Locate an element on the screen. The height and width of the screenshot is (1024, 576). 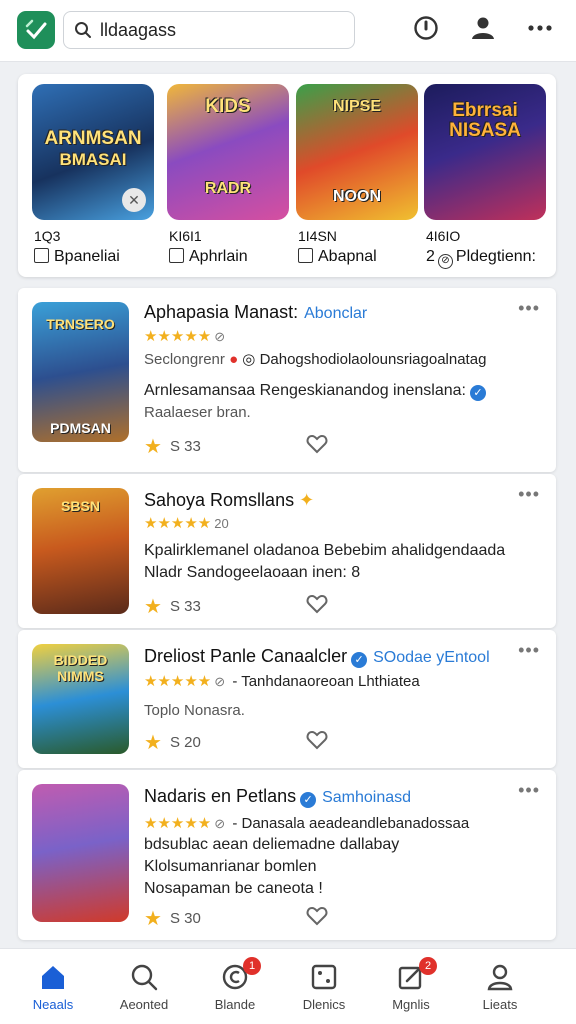
publisher-link: SOodae yEntool is located at coordinates (431, 657).